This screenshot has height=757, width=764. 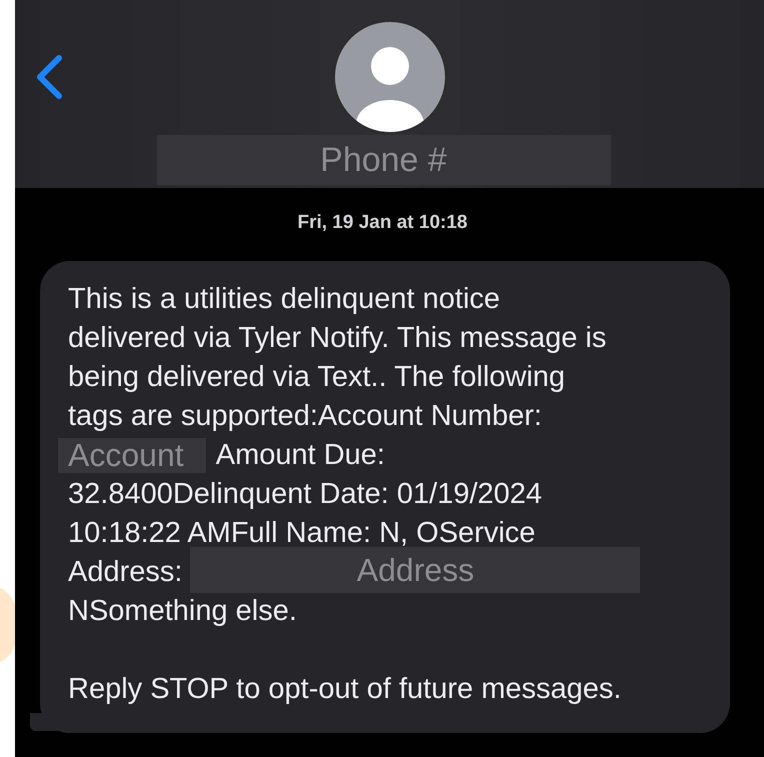 What do you see at coordinates (125, 572) in the screenshot?
I see `message-text: Address:` at bounding box center [125, 572].